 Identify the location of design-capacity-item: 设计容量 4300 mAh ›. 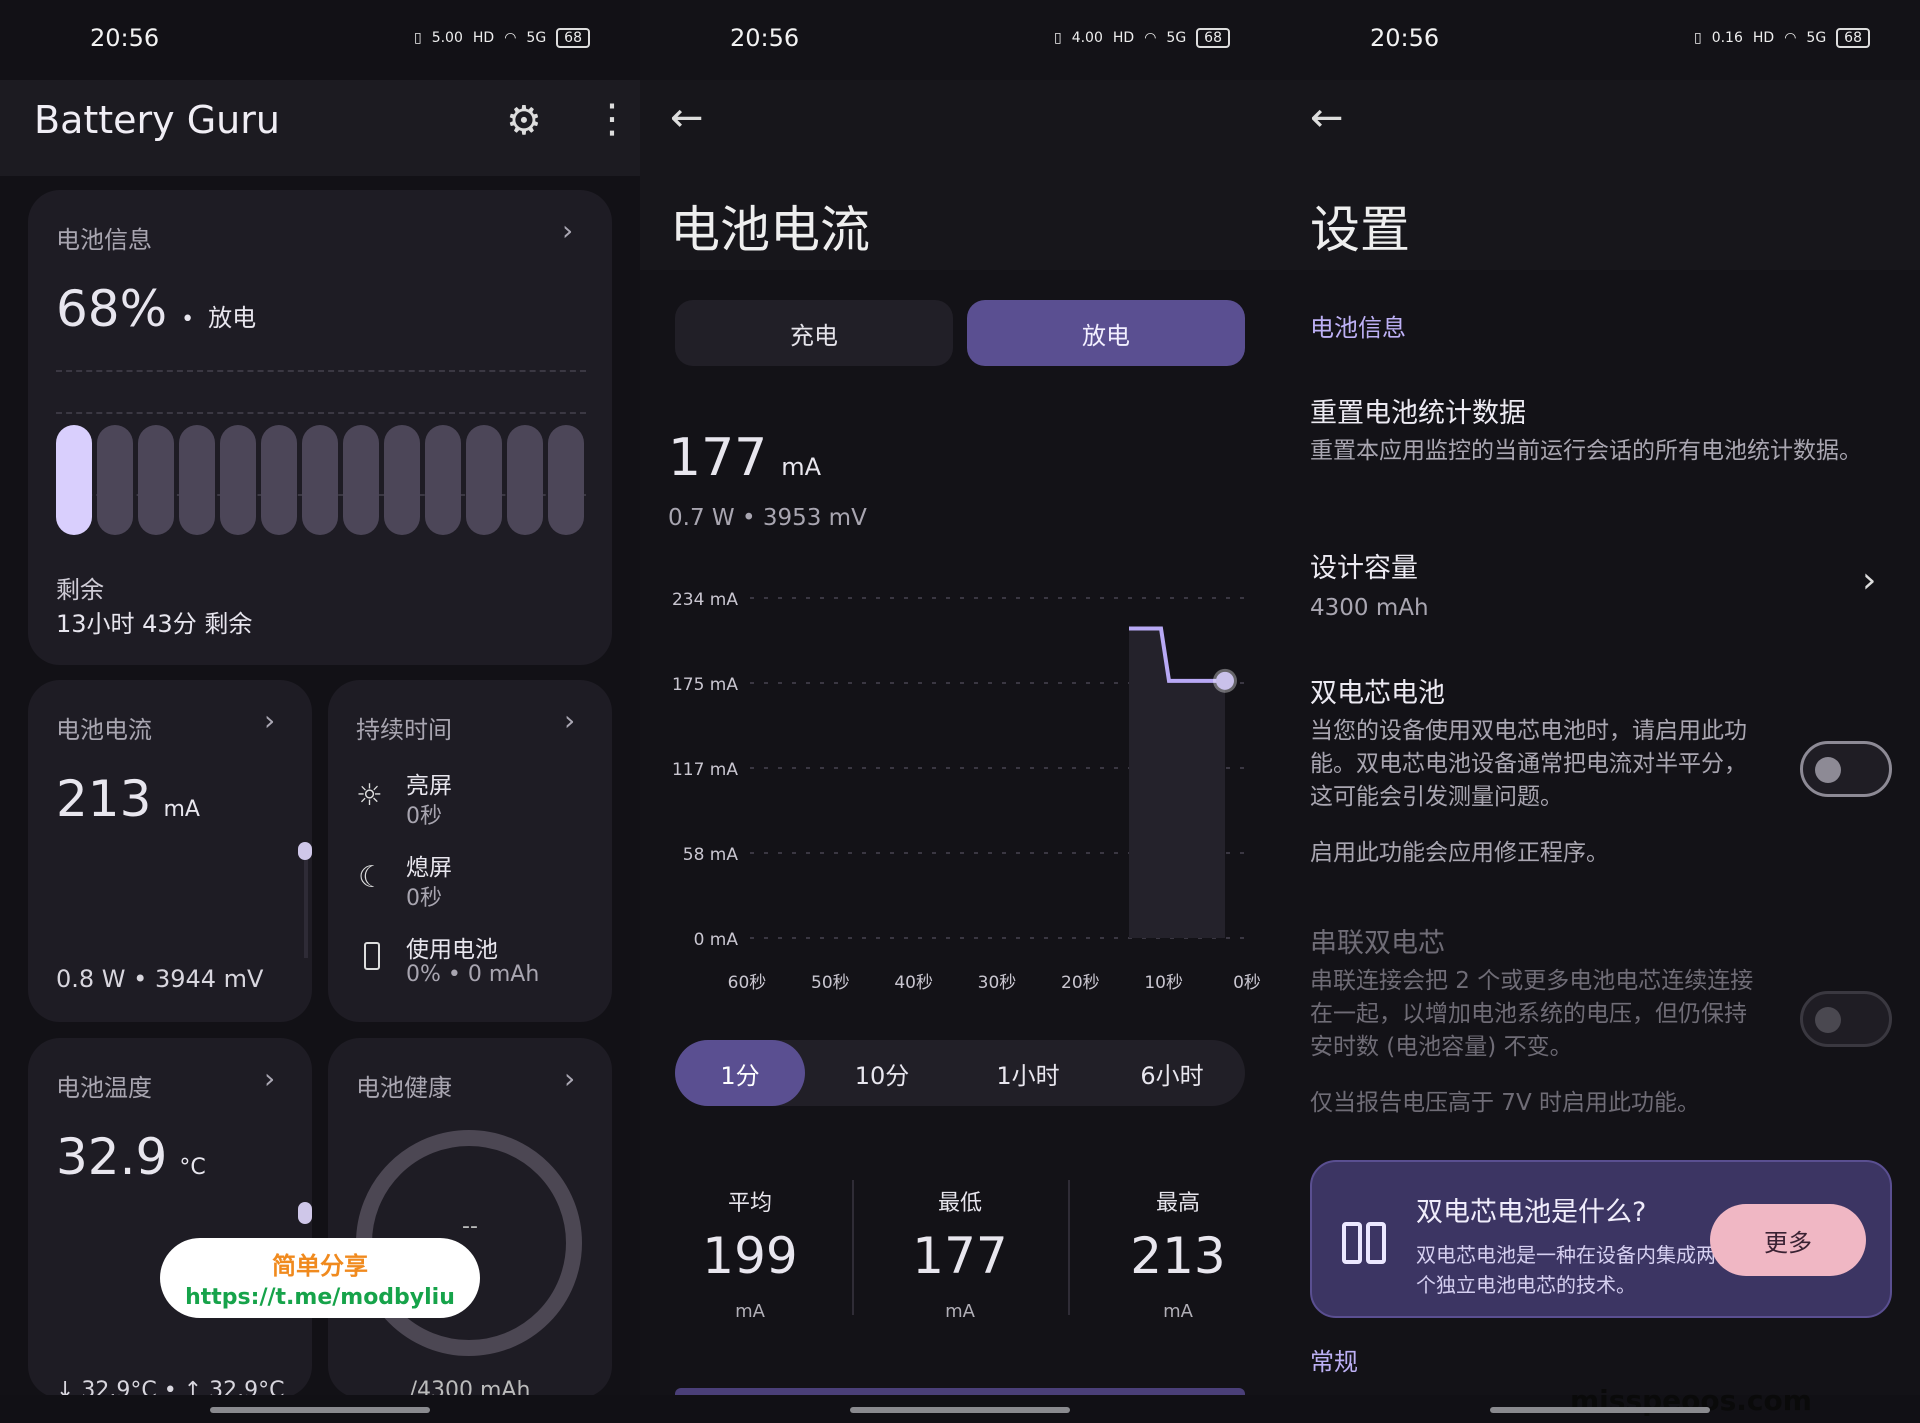
(1600, 585).